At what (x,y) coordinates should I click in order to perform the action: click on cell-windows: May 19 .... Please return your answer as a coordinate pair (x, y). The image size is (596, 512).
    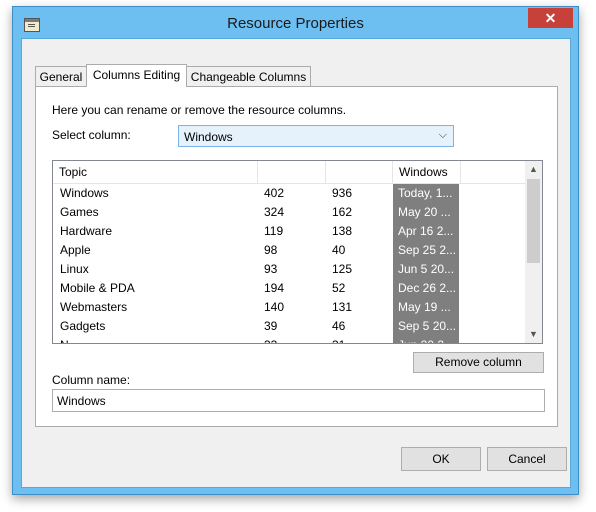
    Looking at the image, I should click on (426, 307).